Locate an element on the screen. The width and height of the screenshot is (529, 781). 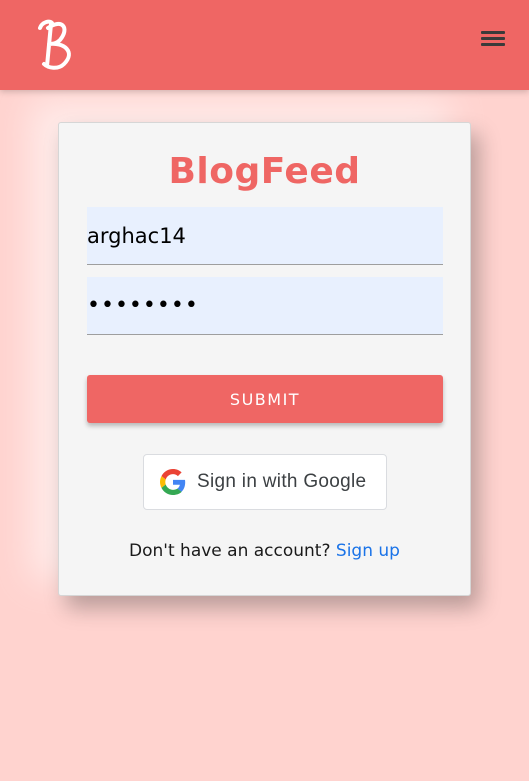
no-account-text: Don't have an account? is located at coordinates (230, 551).